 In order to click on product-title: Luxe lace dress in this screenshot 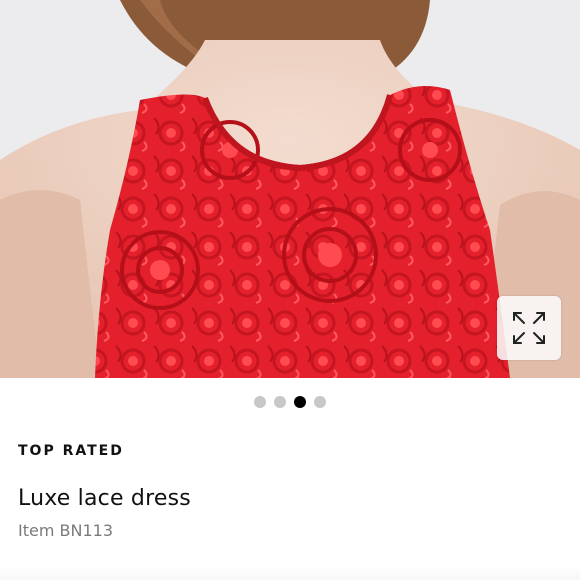, I will do `click(104, 498)`.